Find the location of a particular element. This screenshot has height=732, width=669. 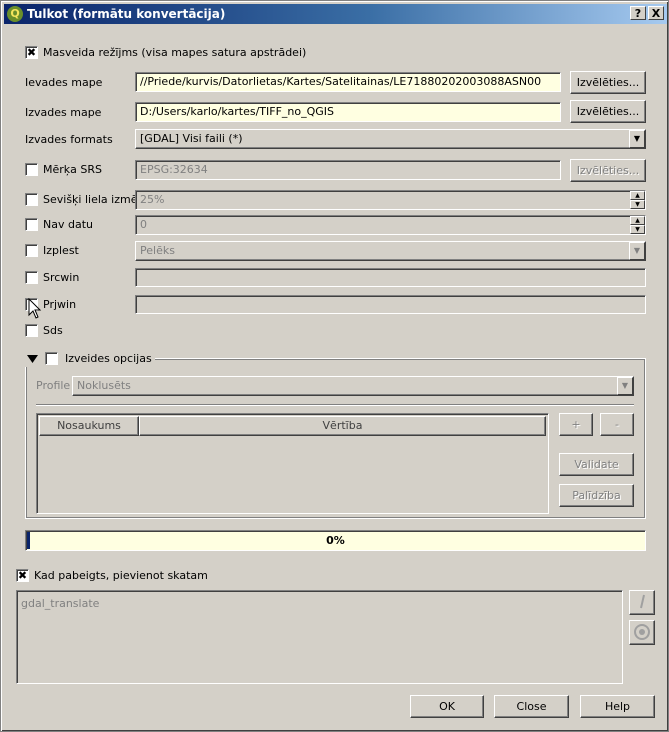

edit-command-button is located at coordinates (642, 602).